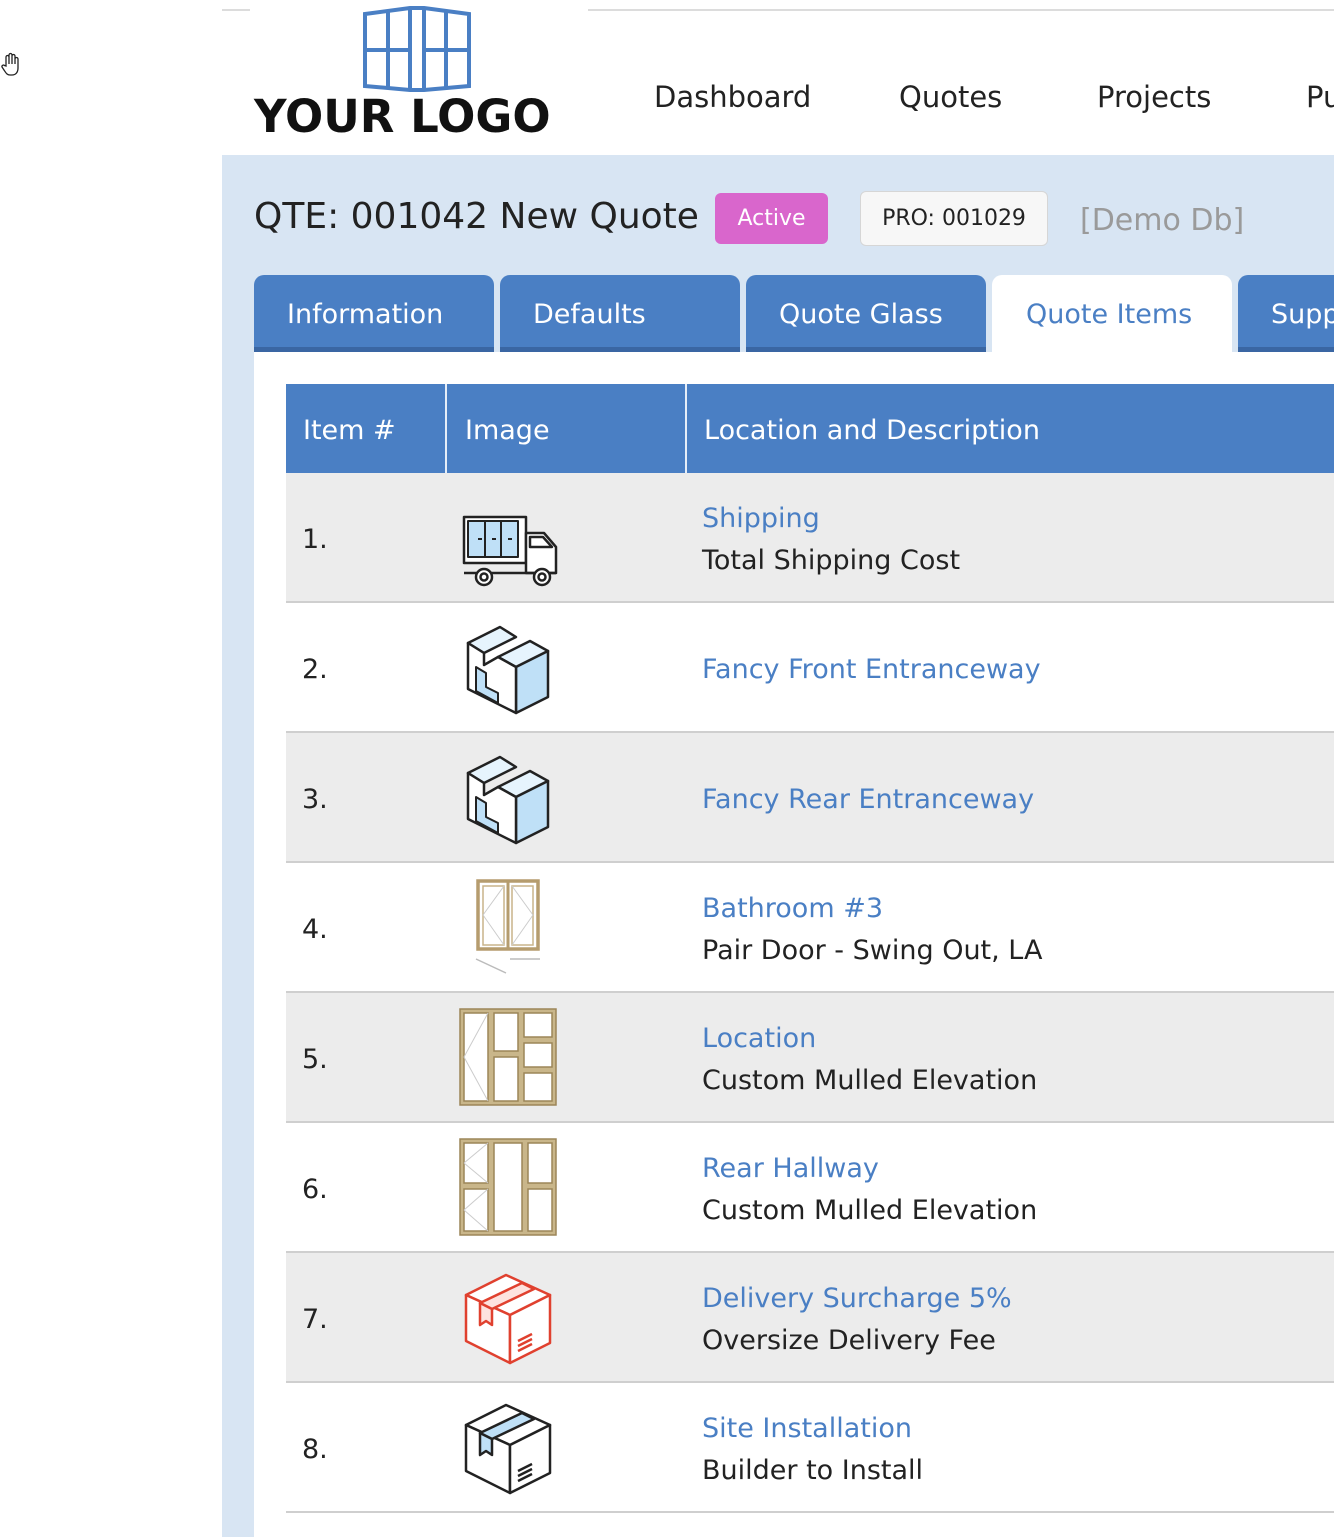  What do you see at coordinates (402, 116) in the screenshot?
I see `logo-text: YOUR LOGO` at bounding box center [402, 116].